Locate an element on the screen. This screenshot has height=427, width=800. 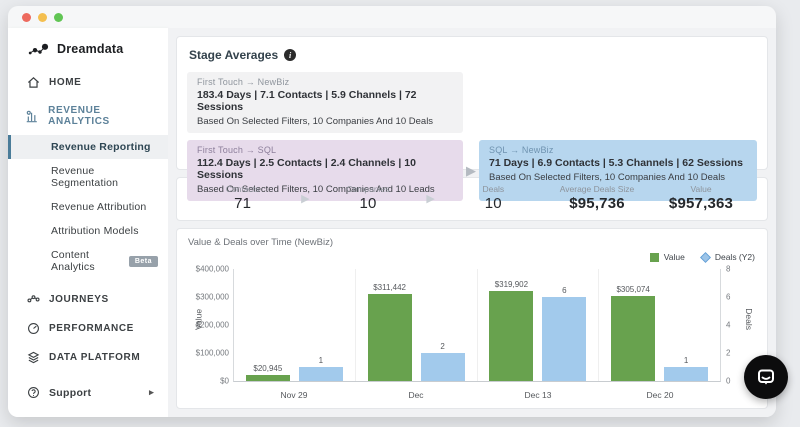
chevron-right-icon: ▸ is located at coordinates (151, 392).